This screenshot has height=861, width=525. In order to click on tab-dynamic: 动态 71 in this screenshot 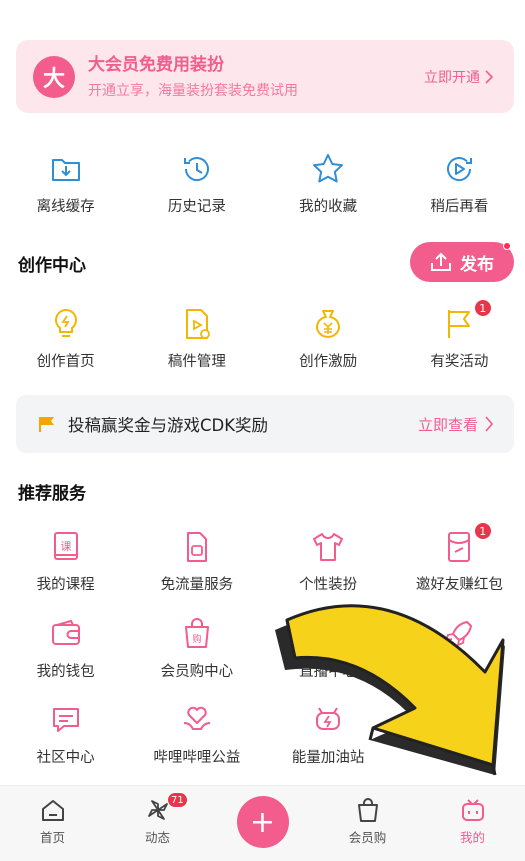, I will do `click(157, 823)`.